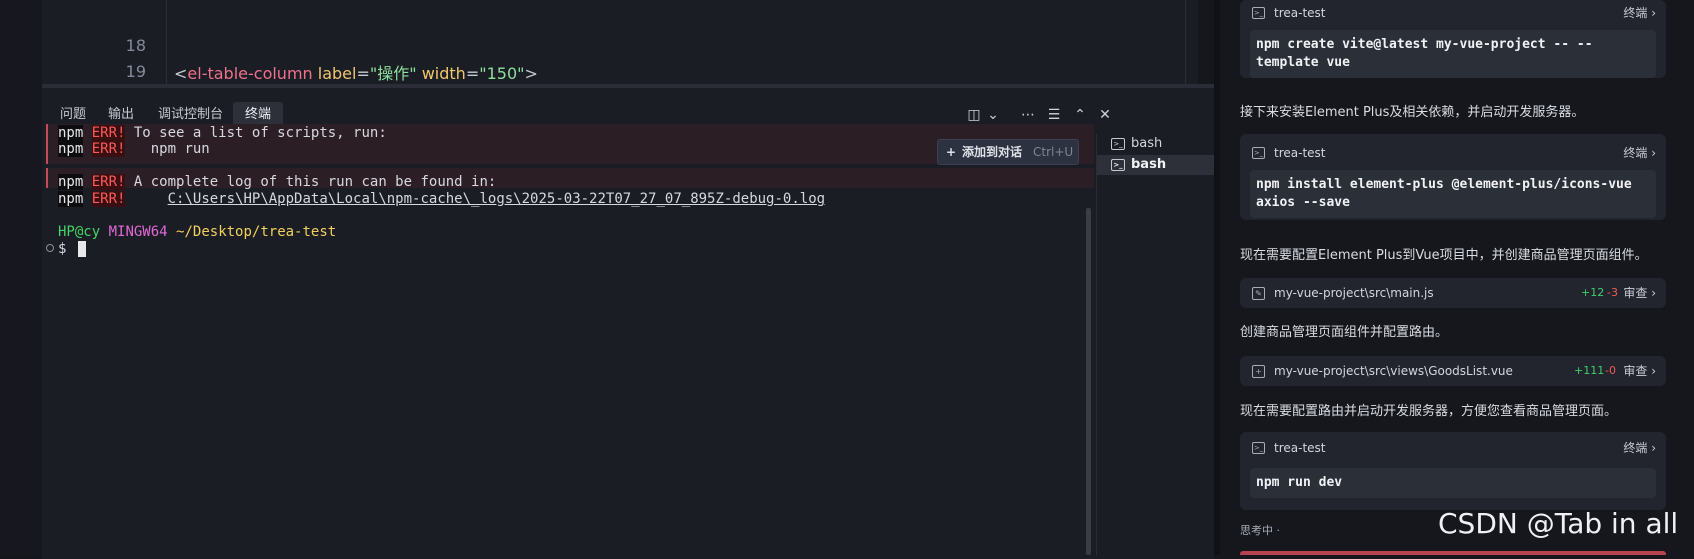 The width and height of the screenshot is (1694, 559). What do you see at coordinates (1028, 115) in the screenshot?
I see `more-icon: ⋯` at bounding box center [1028, 115].